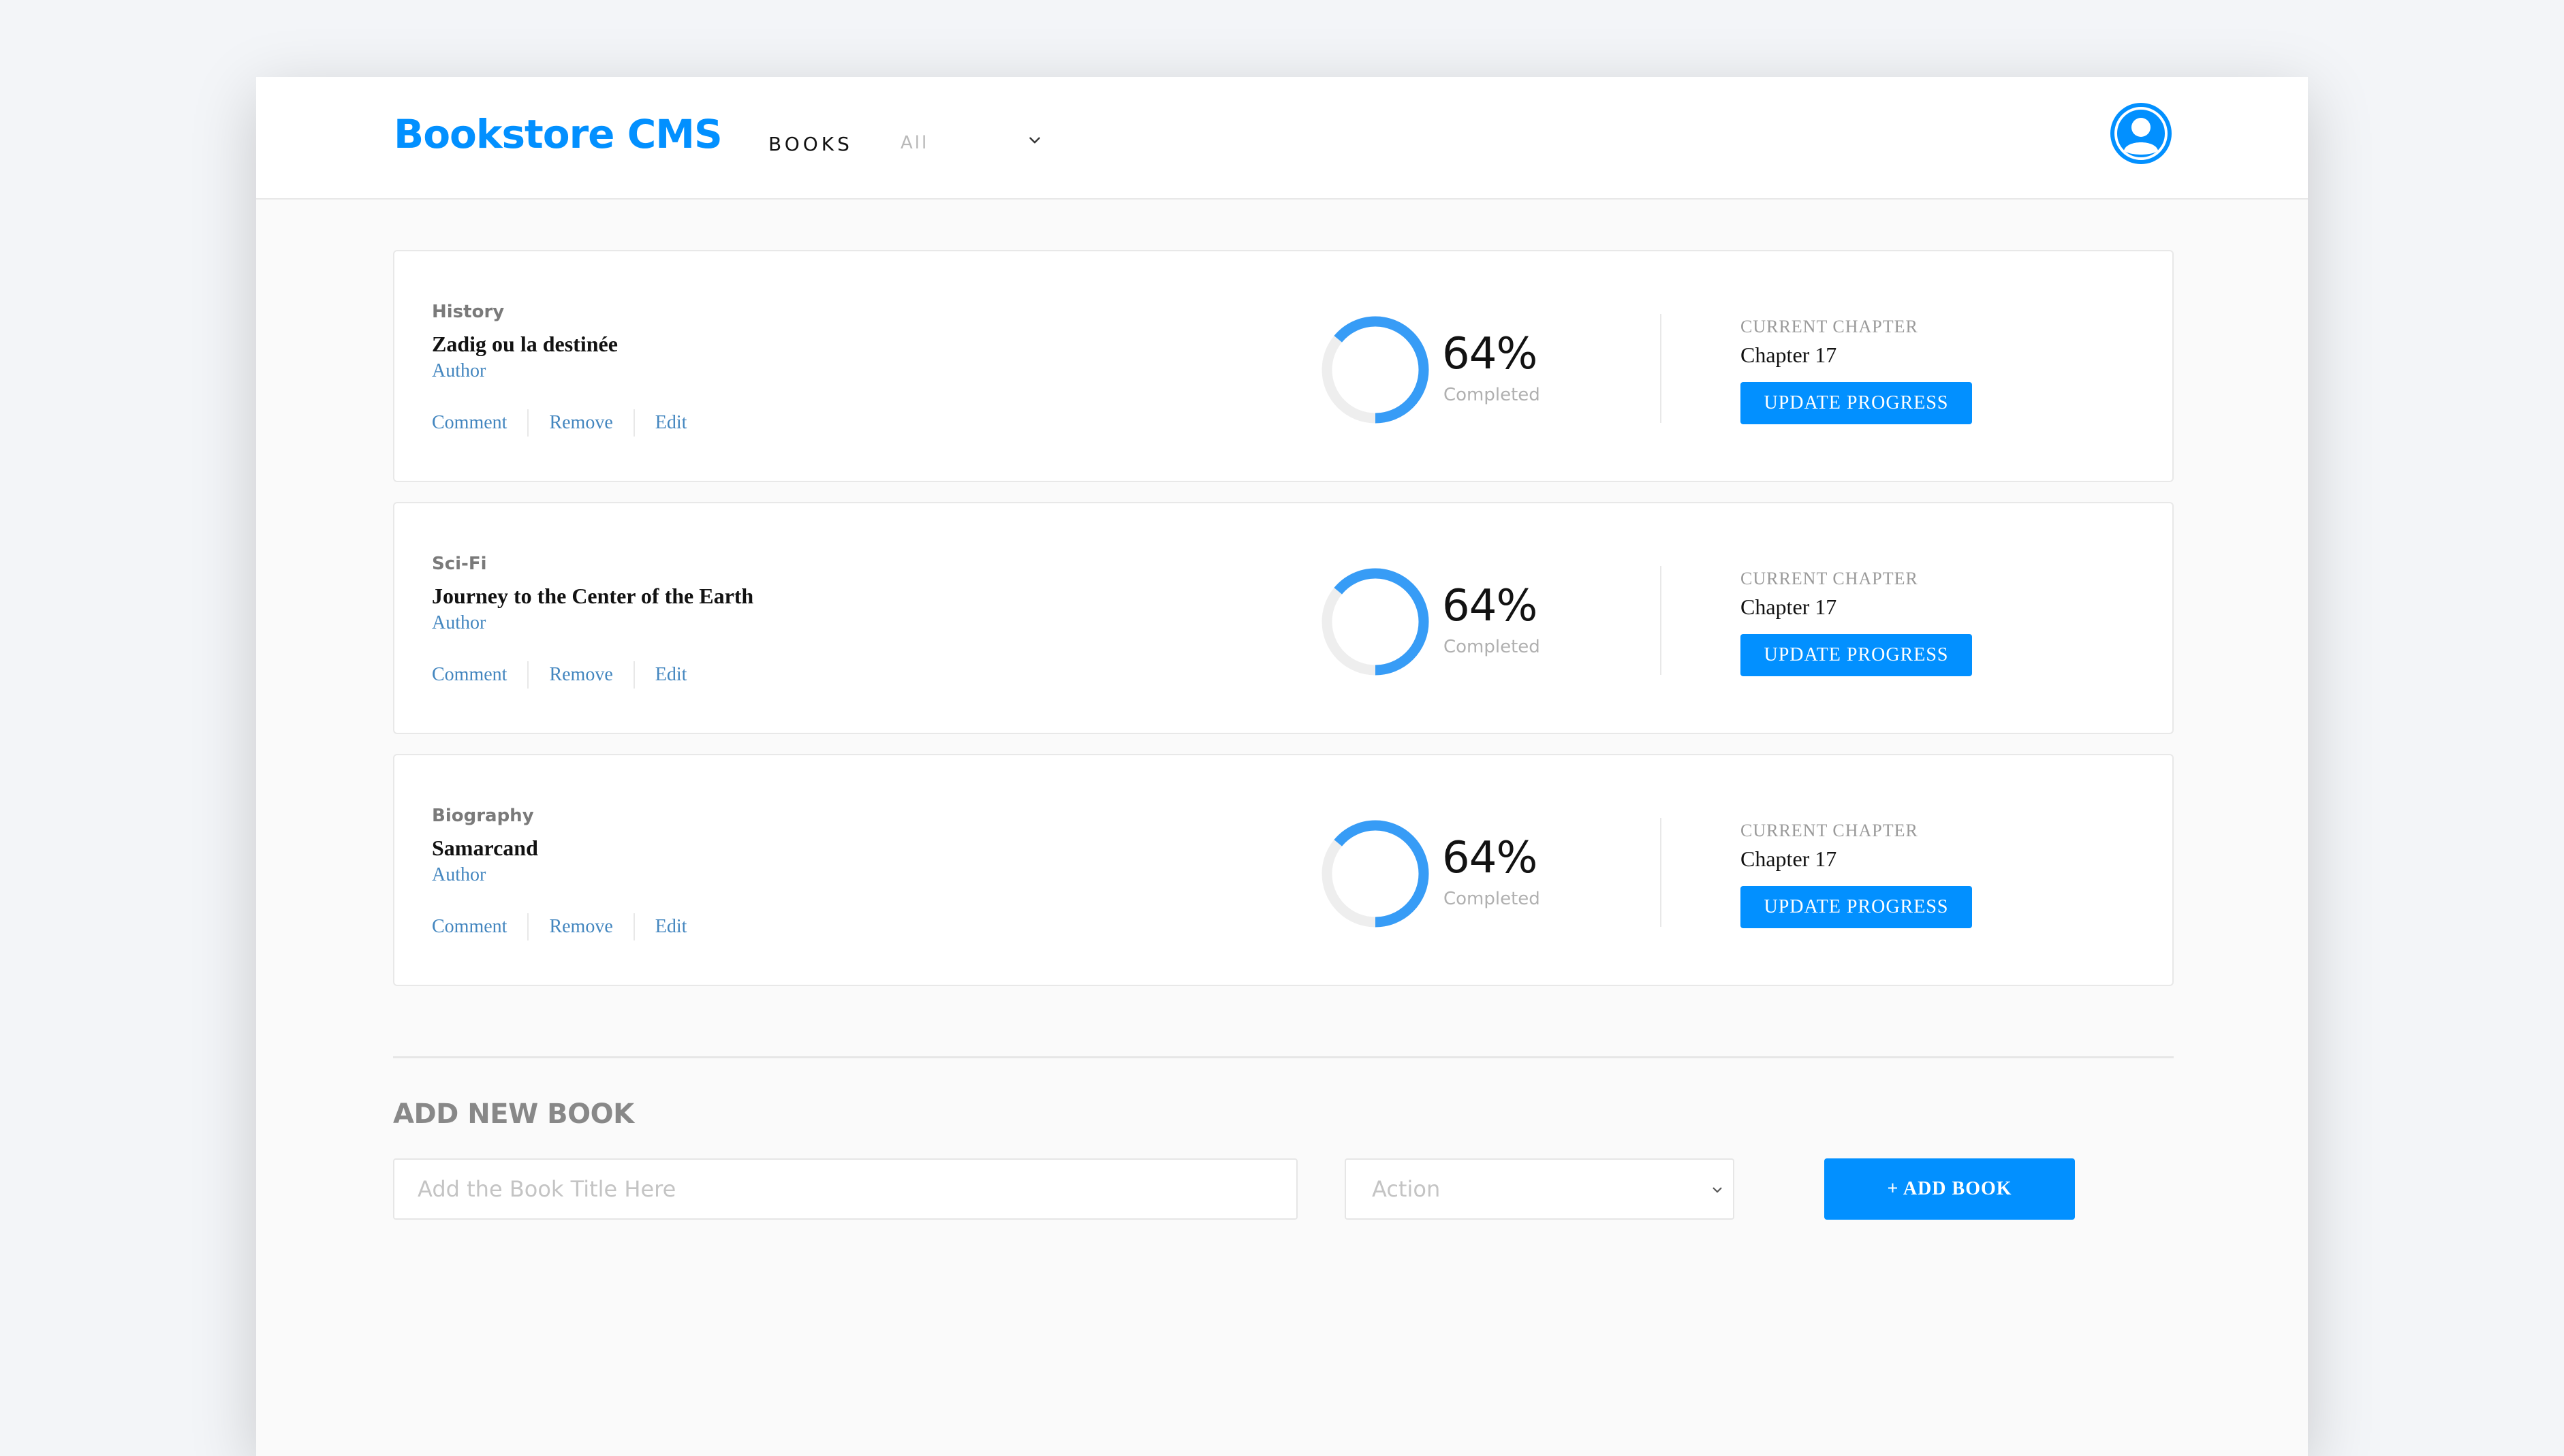 This screenshot has width=2564, height=1456. I want to click on book-title: Zadig ou la destinée, so click(525, 344).